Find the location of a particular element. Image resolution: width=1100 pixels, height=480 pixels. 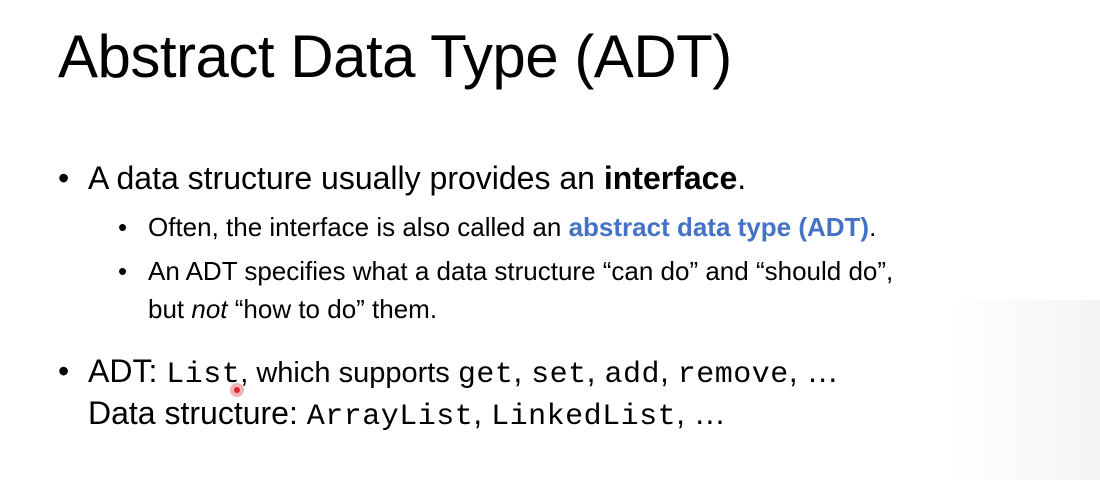

bullet-text-part: Often, the interface is also called an is located at coordinates (358, 227).